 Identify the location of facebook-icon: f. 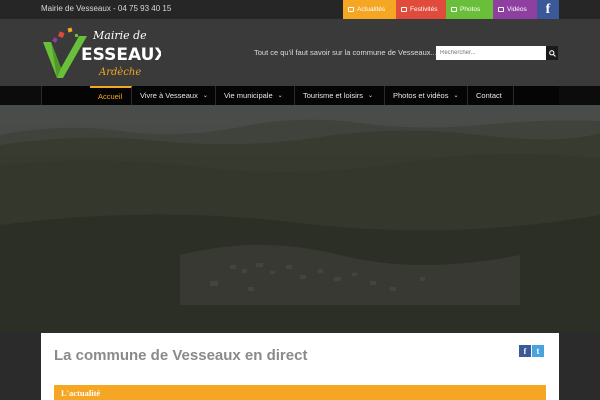
(548, 9).